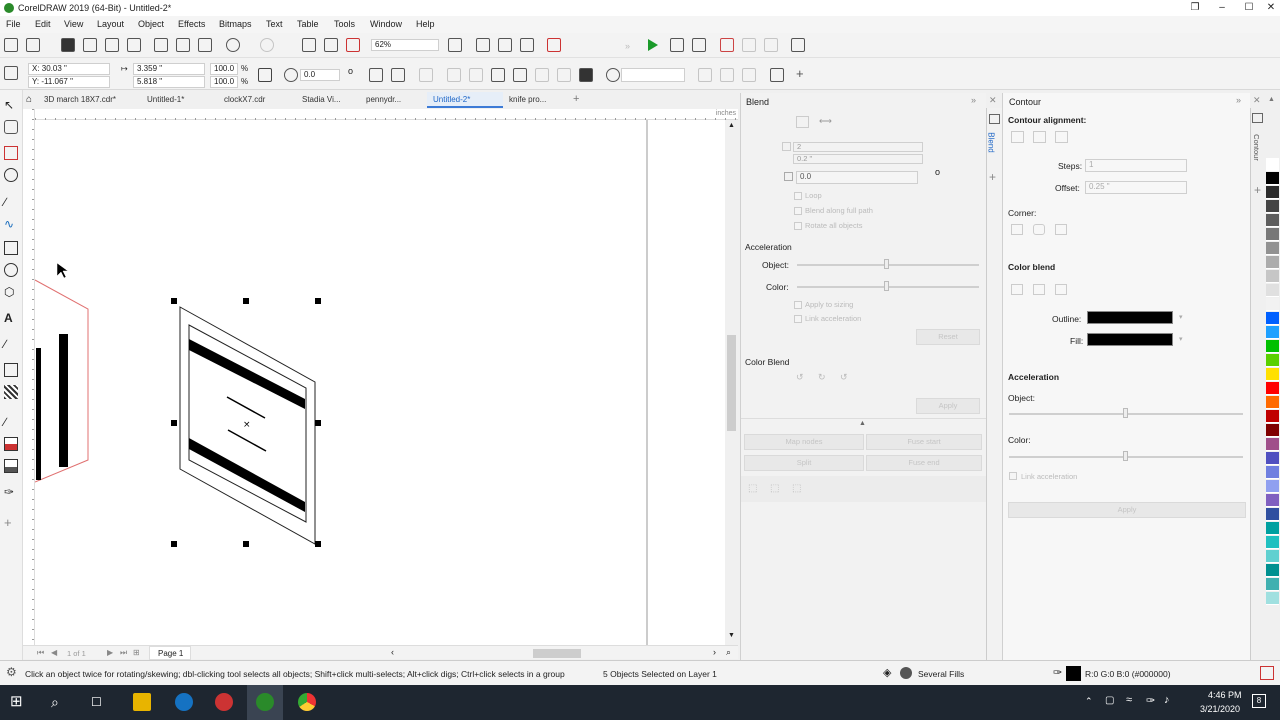  What do you see at coordinates (804, 442) in the screenshot?
I see `blend-map-nodes-button: Map nodes` at bounding box center [804, 442].